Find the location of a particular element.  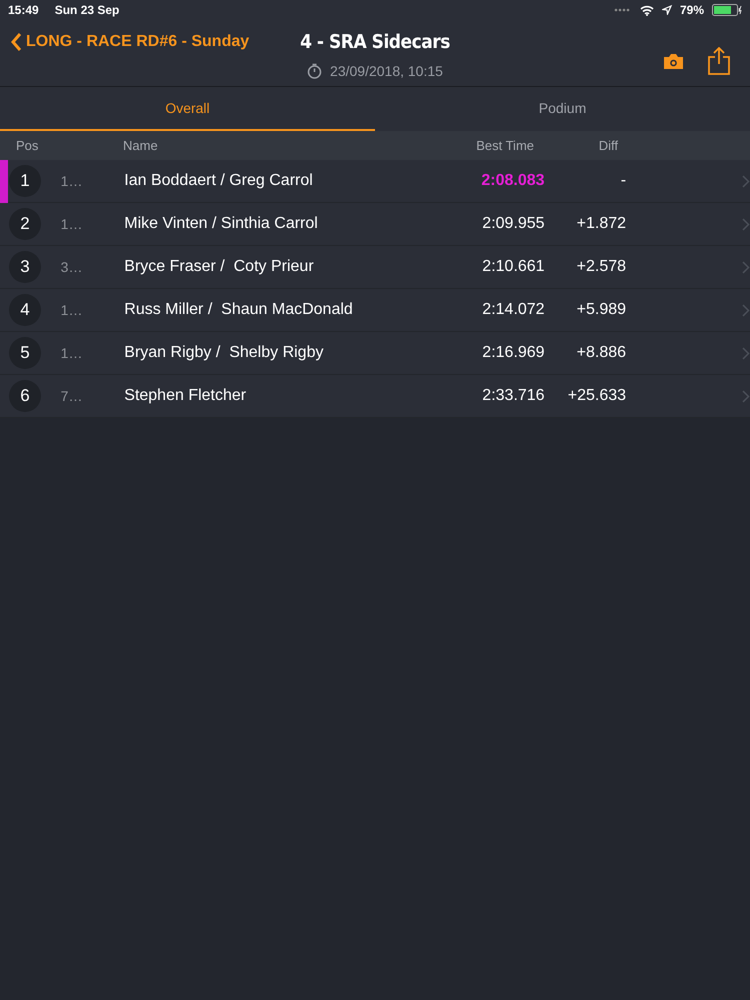

column-header: Best Time is located at coordinates (505, 145).